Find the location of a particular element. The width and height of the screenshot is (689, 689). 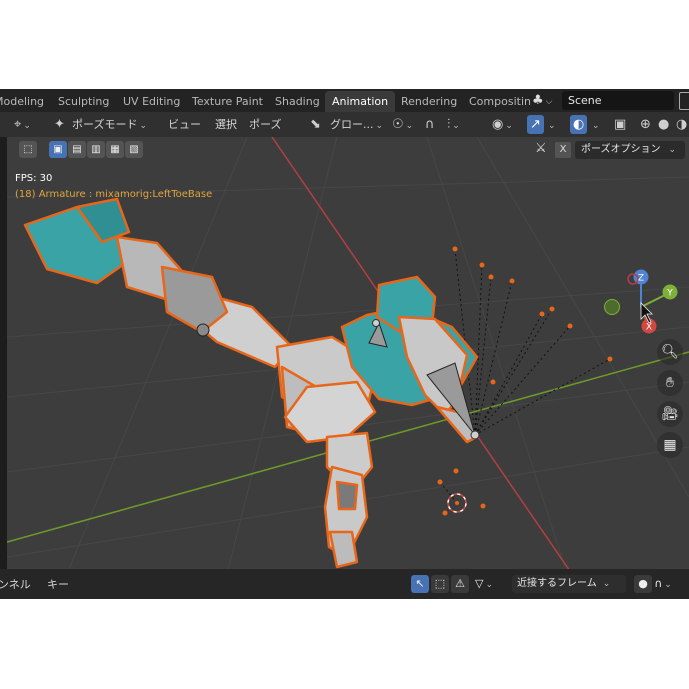

tab-shading: Shading is located at coordinates (297, 101).